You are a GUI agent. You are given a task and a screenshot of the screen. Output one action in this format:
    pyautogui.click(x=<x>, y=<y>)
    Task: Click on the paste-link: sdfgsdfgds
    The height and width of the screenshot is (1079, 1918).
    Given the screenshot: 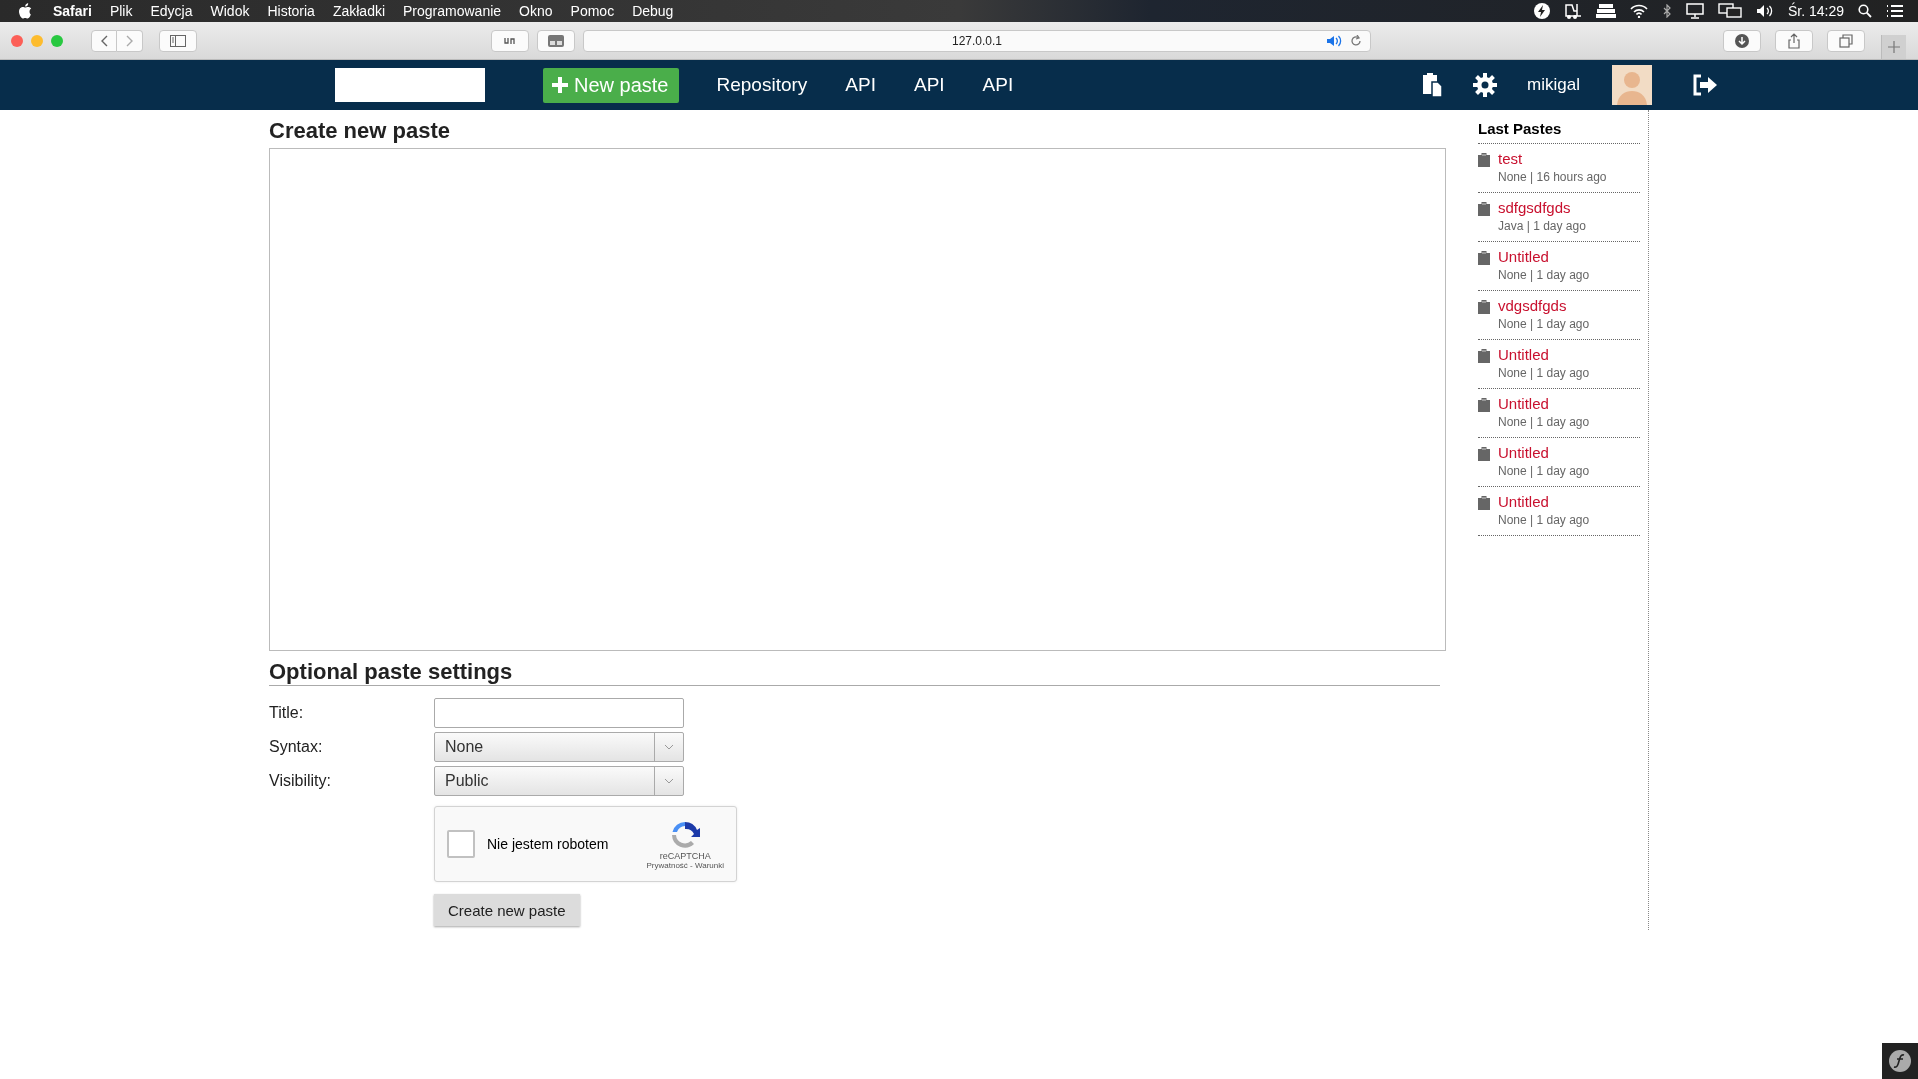 What is the action you would take?
    pyautogui.click(x=1542, y=207)
    